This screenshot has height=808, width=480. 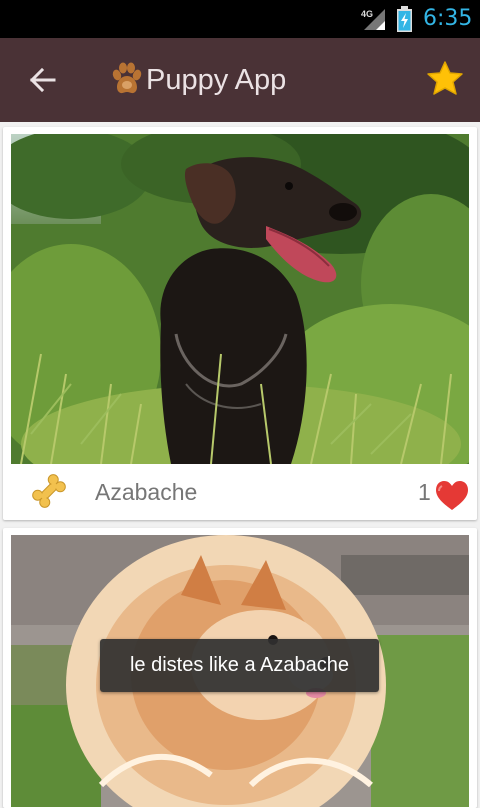 What do you see at coordinates (49, 491) in the screenshot?
I see `bone-icon` at bounding box center [49, 491].